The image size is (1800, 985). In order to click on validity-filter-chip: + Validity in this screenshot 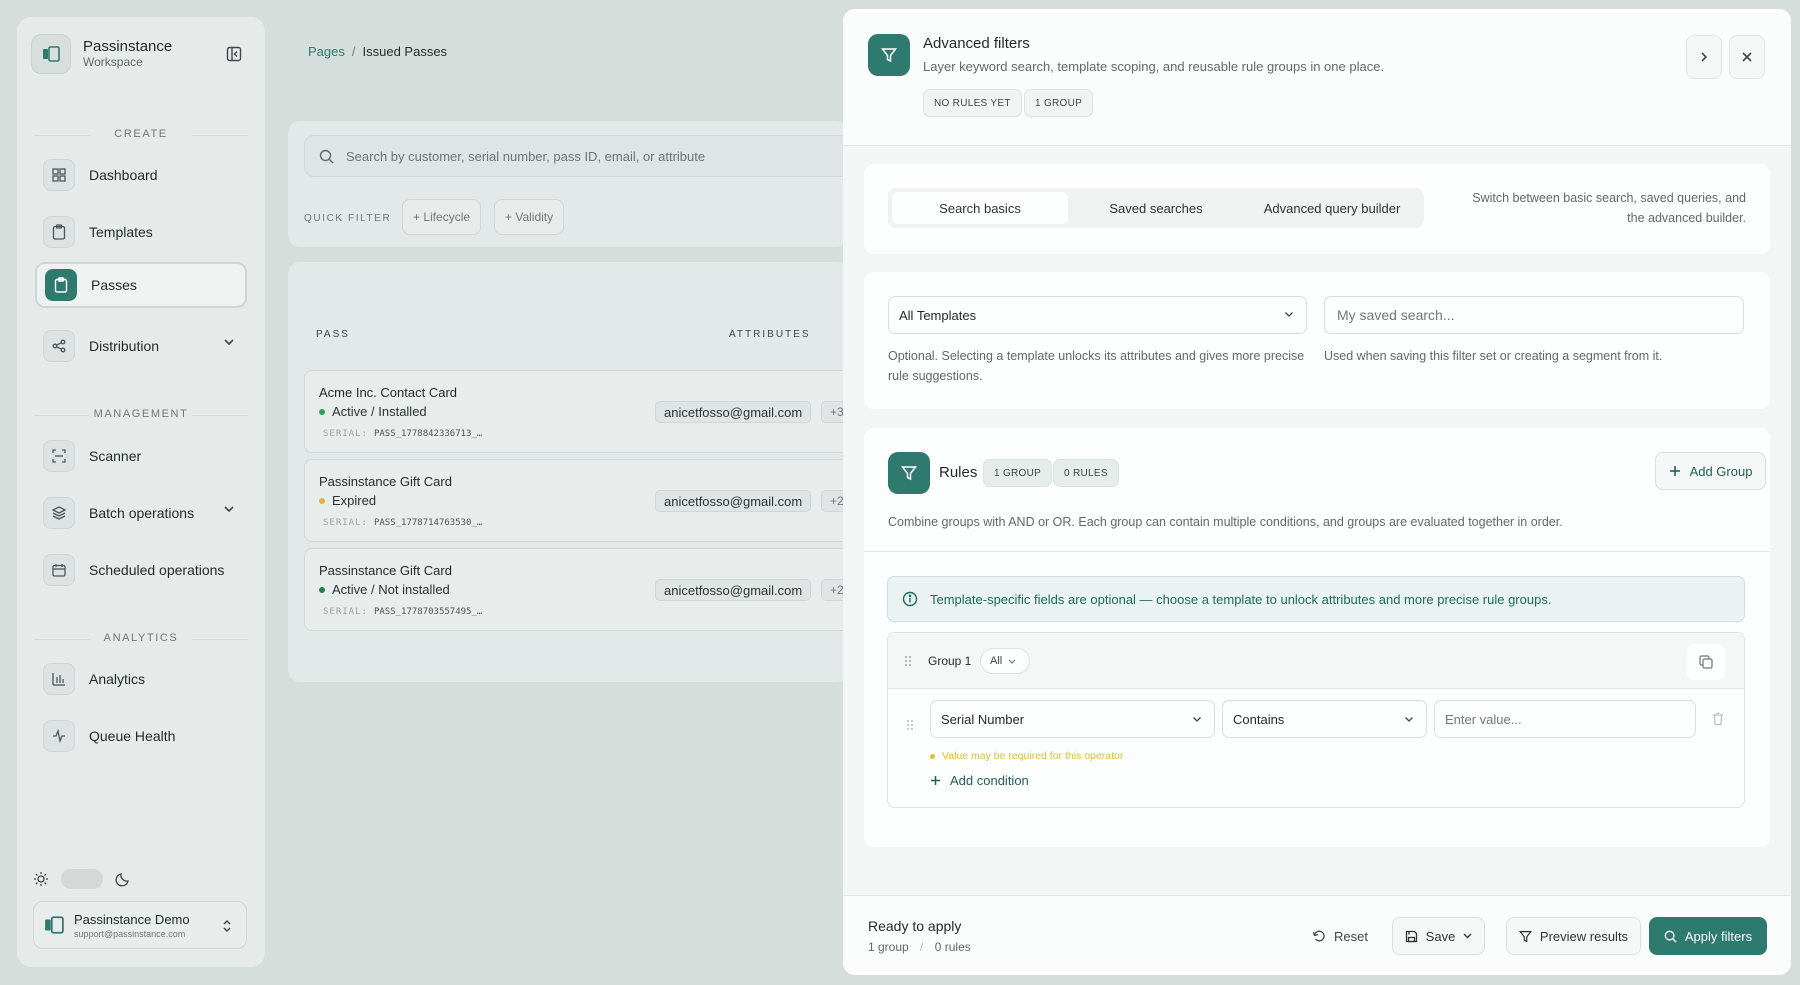, I will do `click(529, 217)`.